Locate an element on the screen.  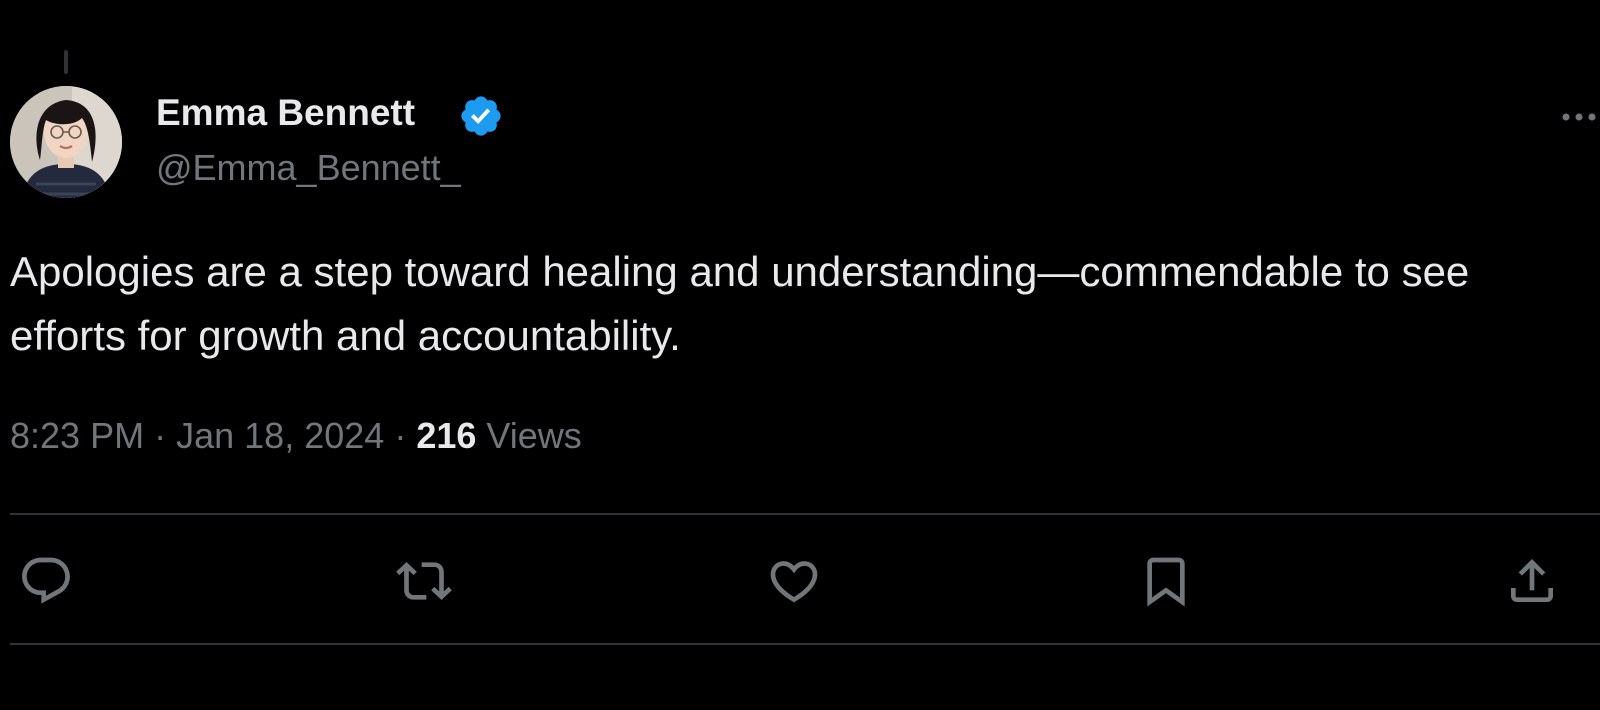
share-icon is located at coordinates (1532, 580).